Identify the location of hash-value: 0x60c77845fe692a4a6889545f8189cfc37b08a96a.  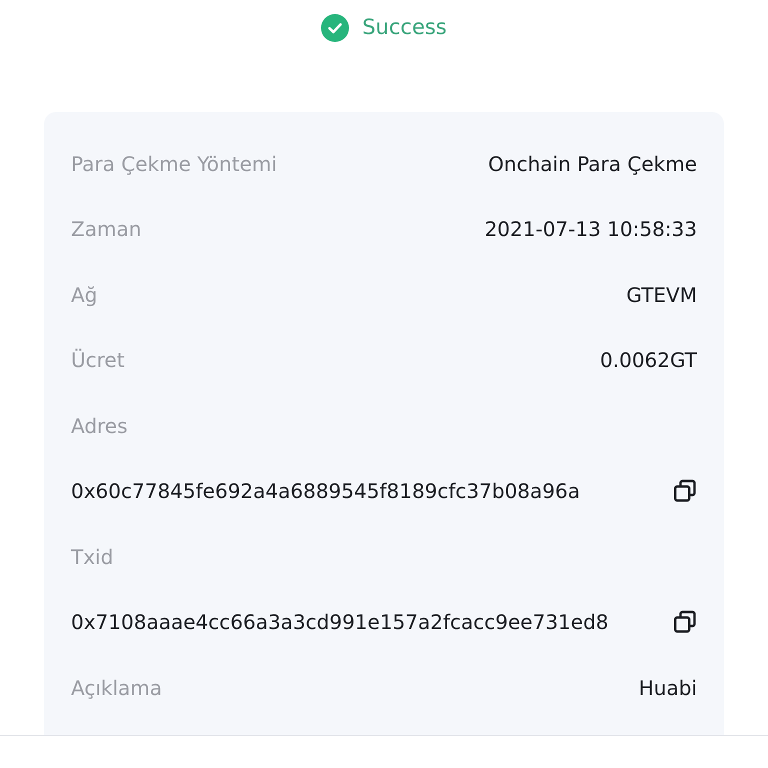
(325, 491).